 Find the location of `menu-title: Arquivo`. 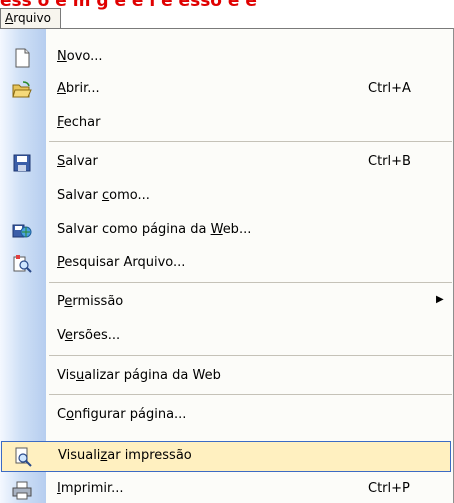

menu-title: Arquivo is located at coordinates (28, 18).